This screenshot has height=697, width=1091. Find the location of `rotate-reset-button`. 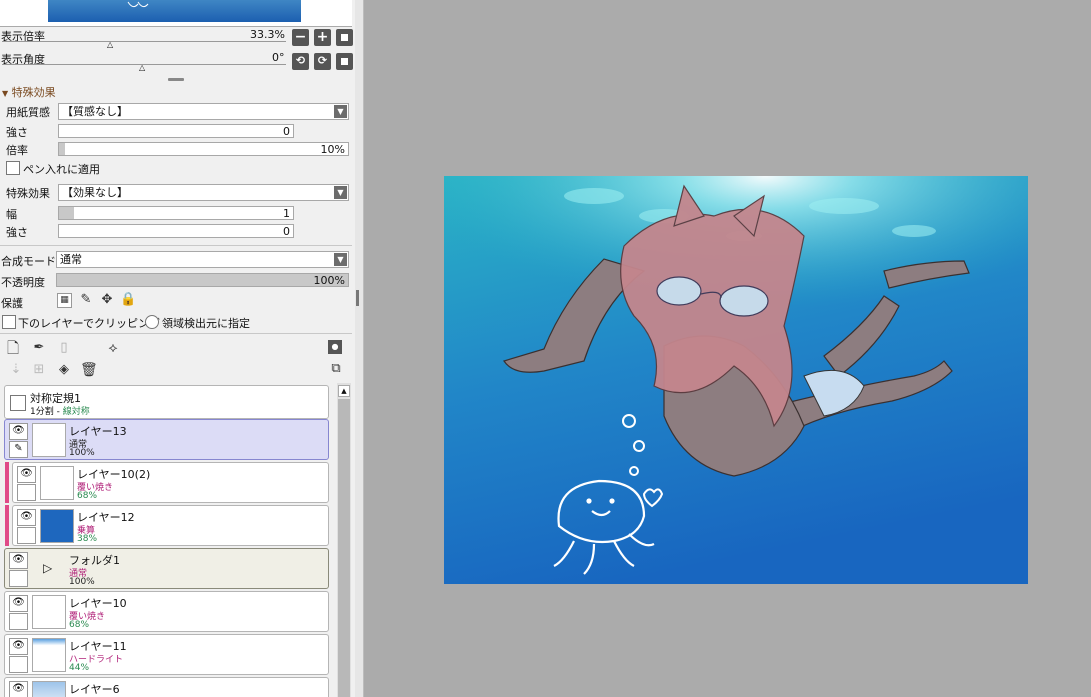

rotate-reset-button is located at coordinates (344, 61).